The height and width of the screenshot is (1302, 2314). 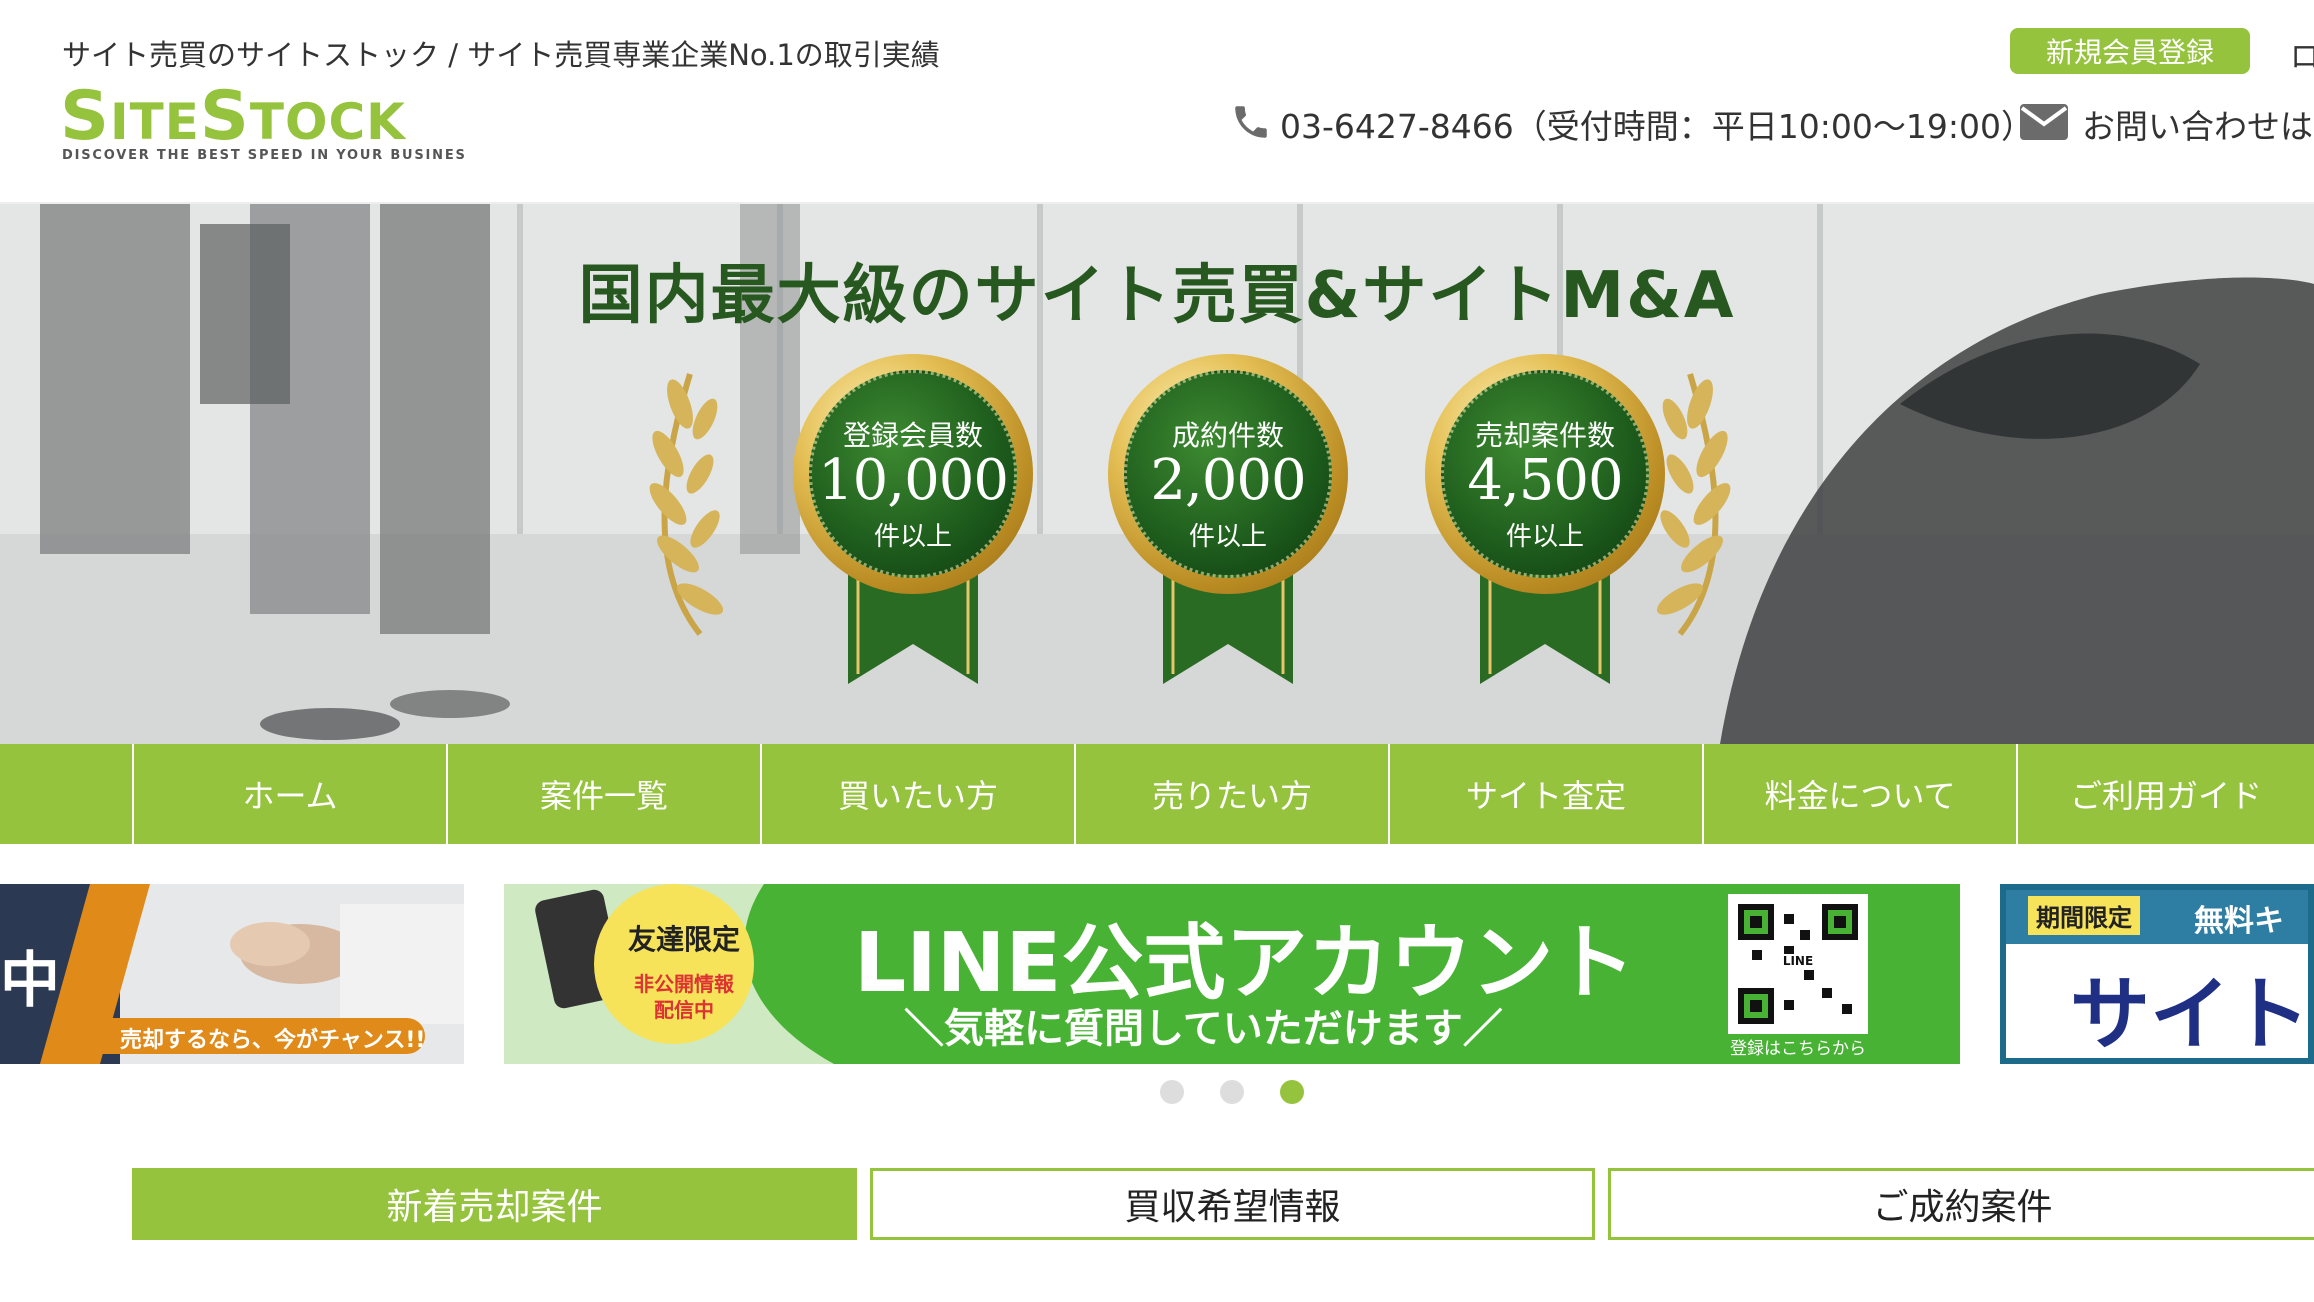 I want to click on login-button: ロ, so click(x=2302, y=54).